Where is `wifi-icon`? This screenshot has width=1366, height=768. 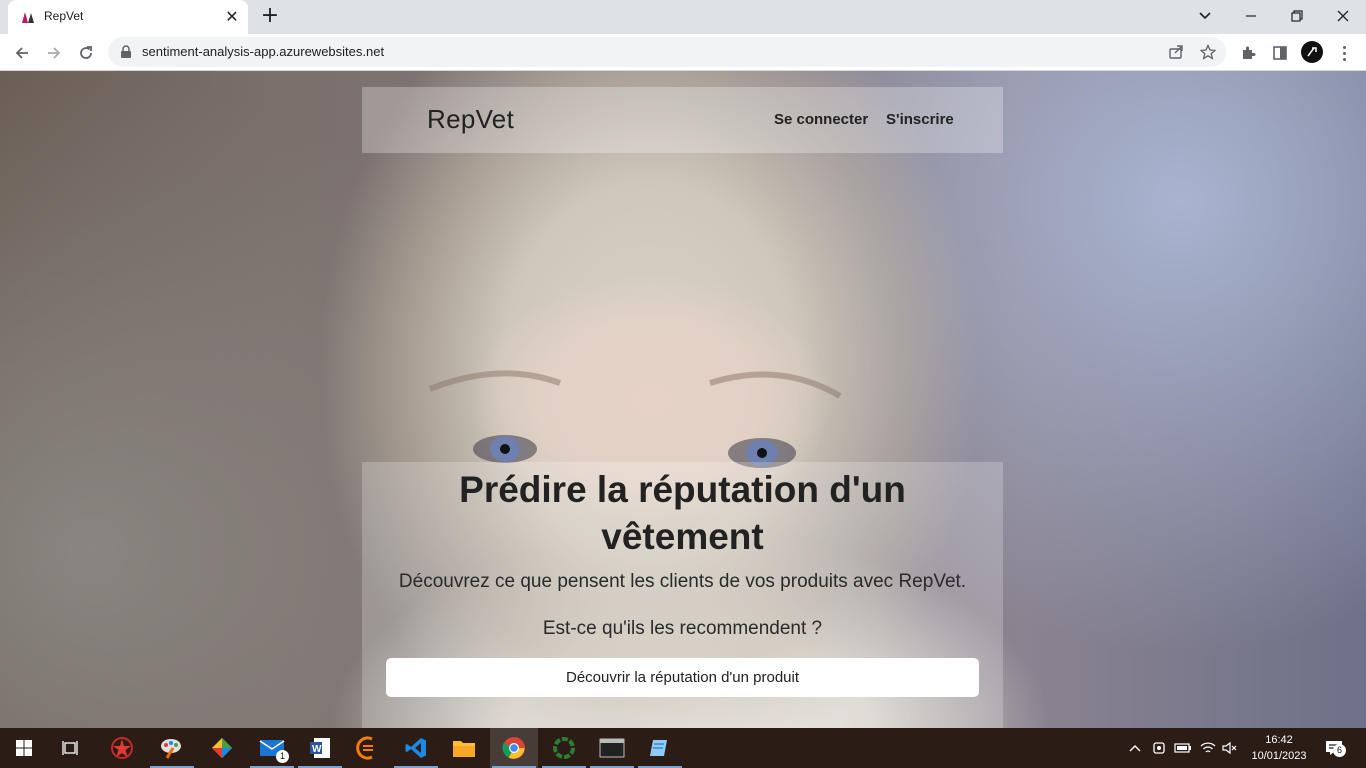
wifi-icon is located at coordinates (1208, 748).